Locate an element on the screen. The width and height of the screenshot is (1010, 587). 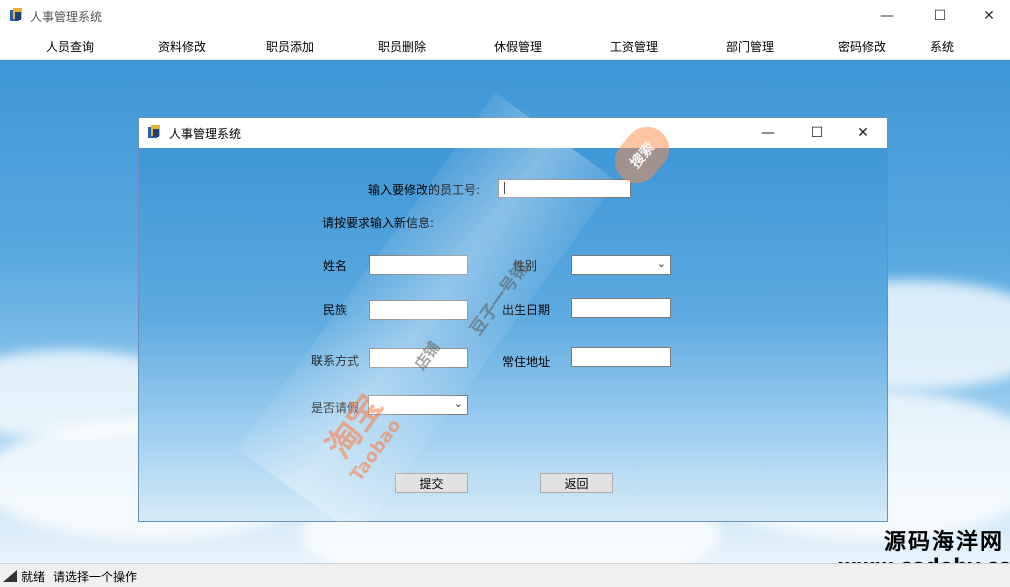
leave-select: ⌄ is located at coordinates (418, 405).